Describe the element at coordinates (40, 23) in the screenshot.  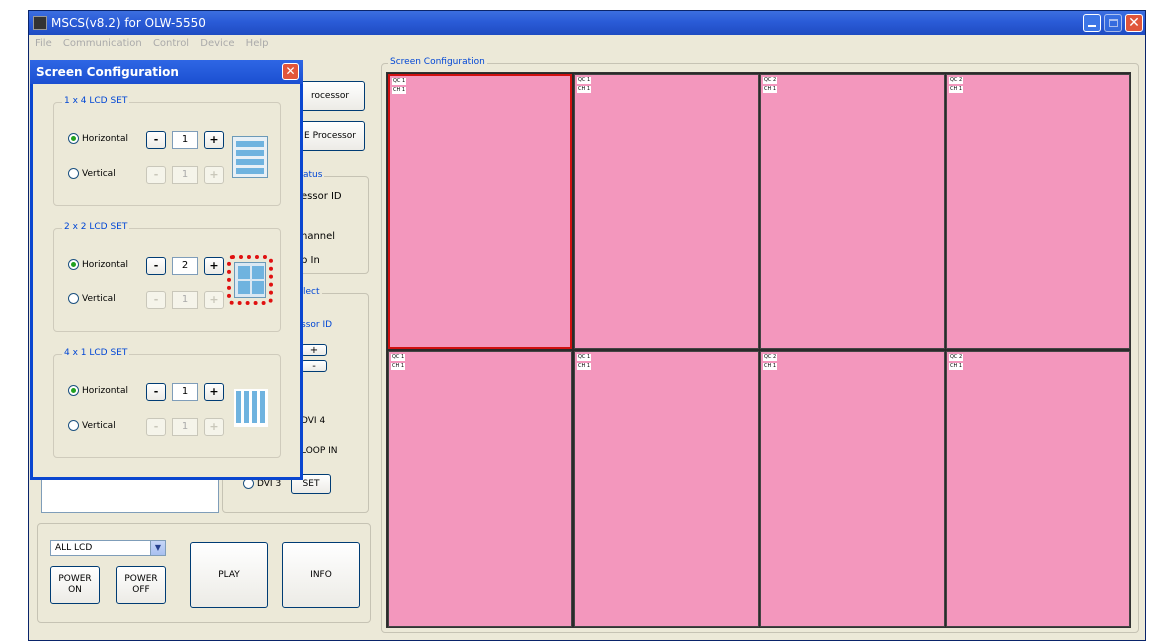
I see `app-icon` at that location.